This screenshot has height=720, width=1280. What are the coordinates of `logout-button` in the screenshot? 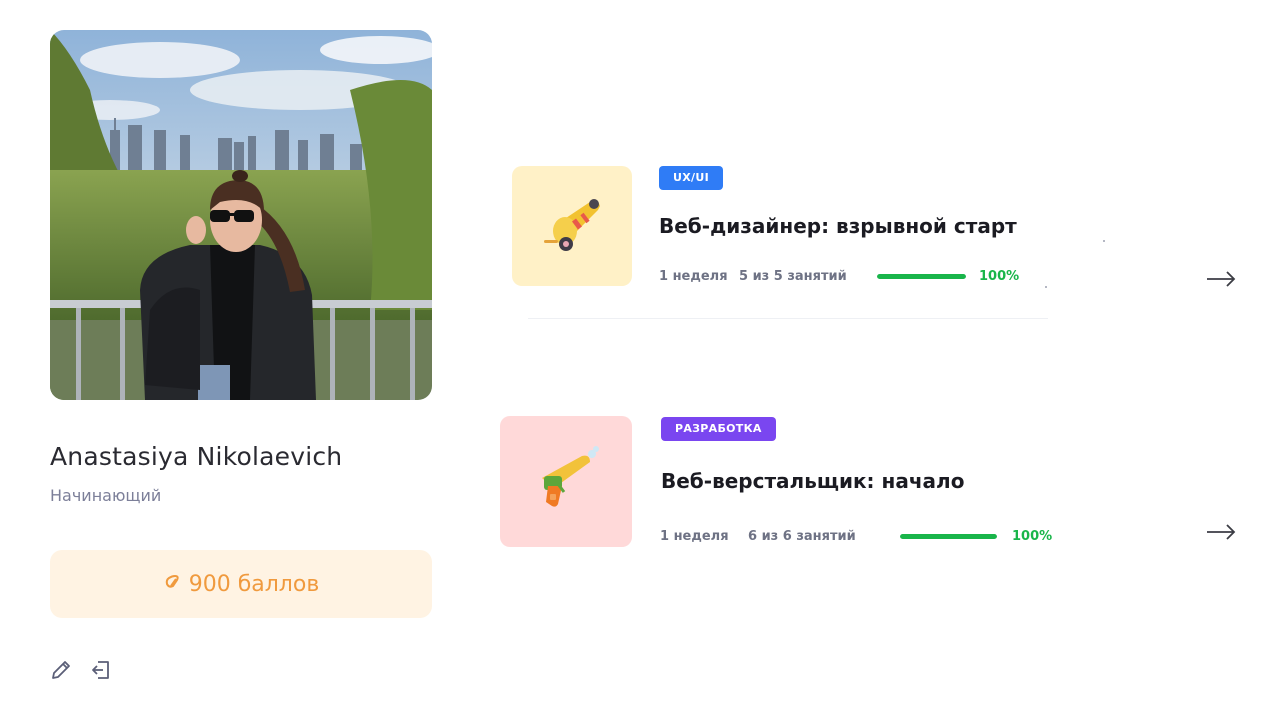 It's located at (101, 672).